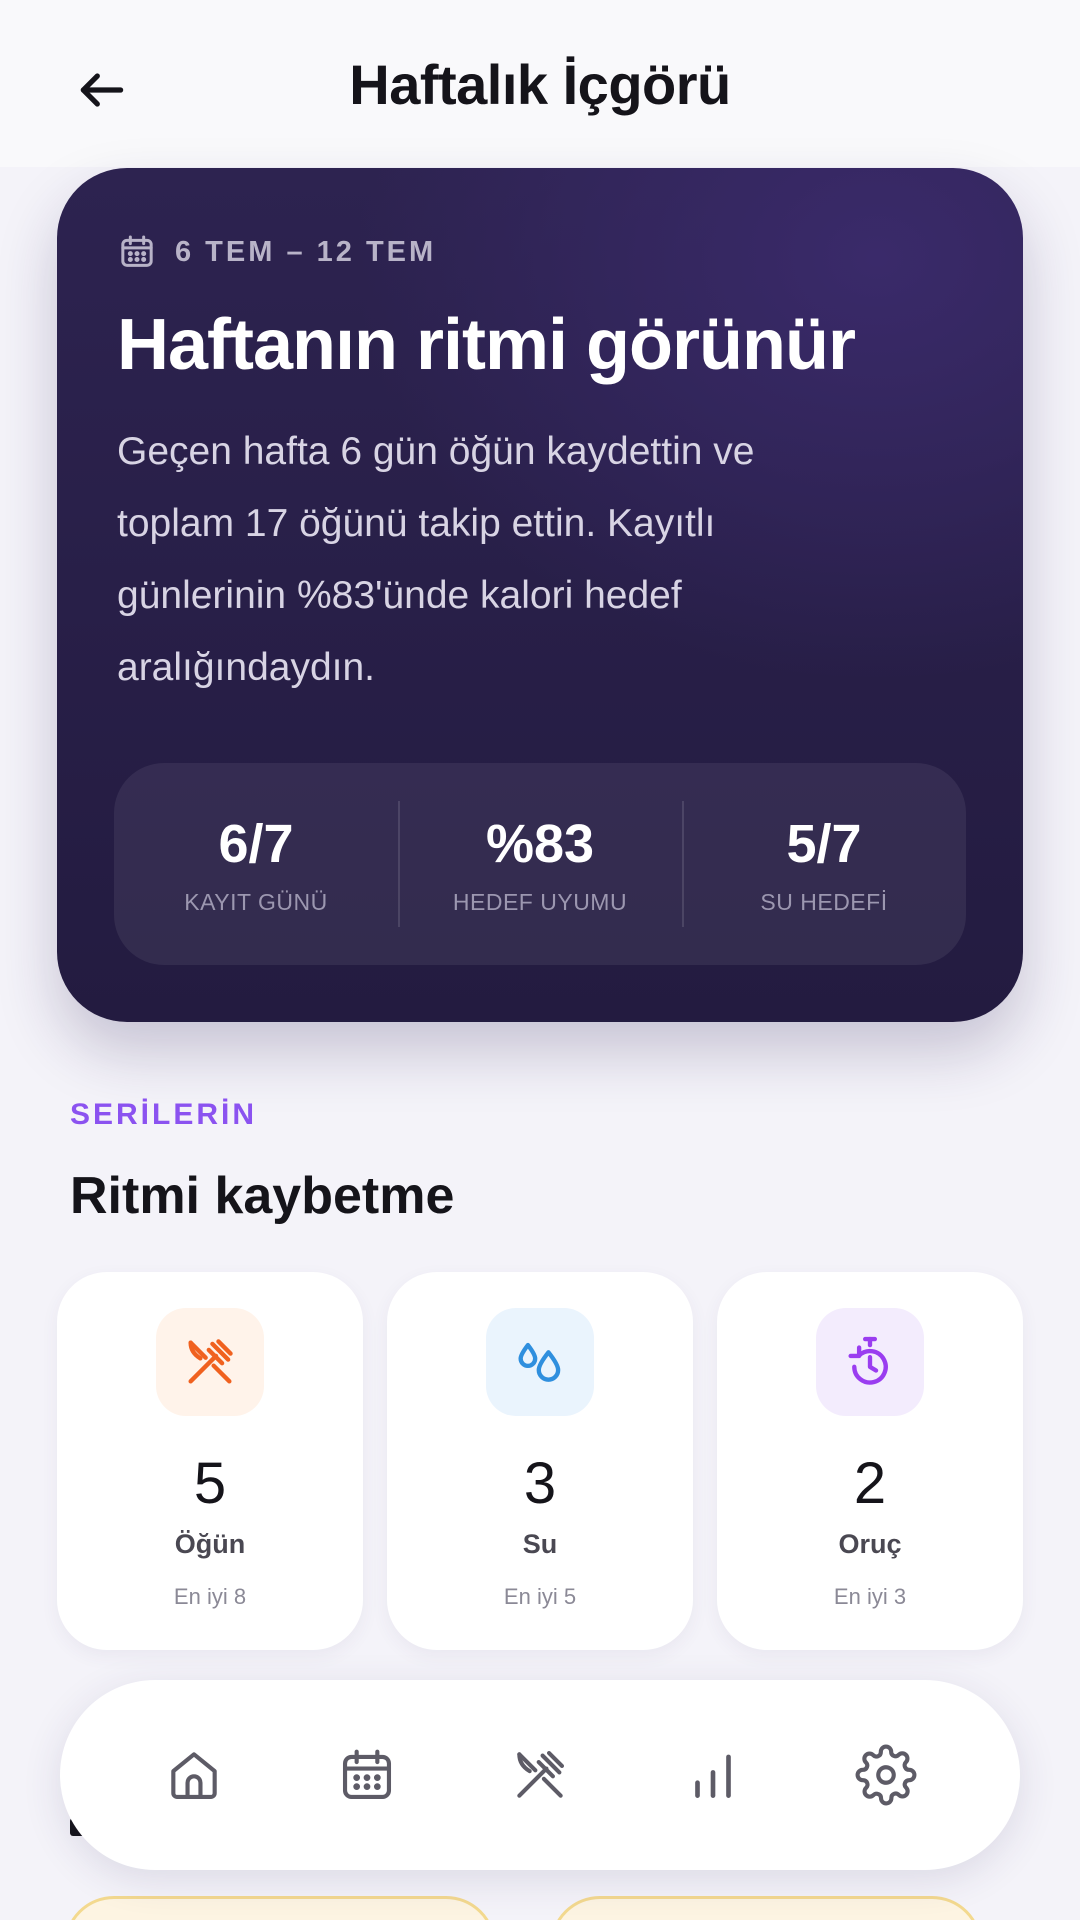  I want to click on streak-value: 2, so click(870, 1483).